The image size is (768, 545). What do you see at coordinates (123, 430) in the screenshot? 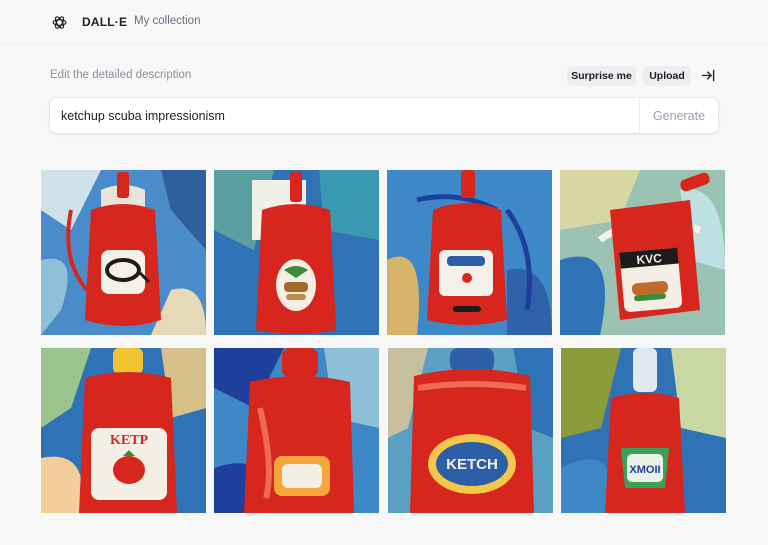
I see `generated-image-5: KETP` at bounding box center [123, 430].